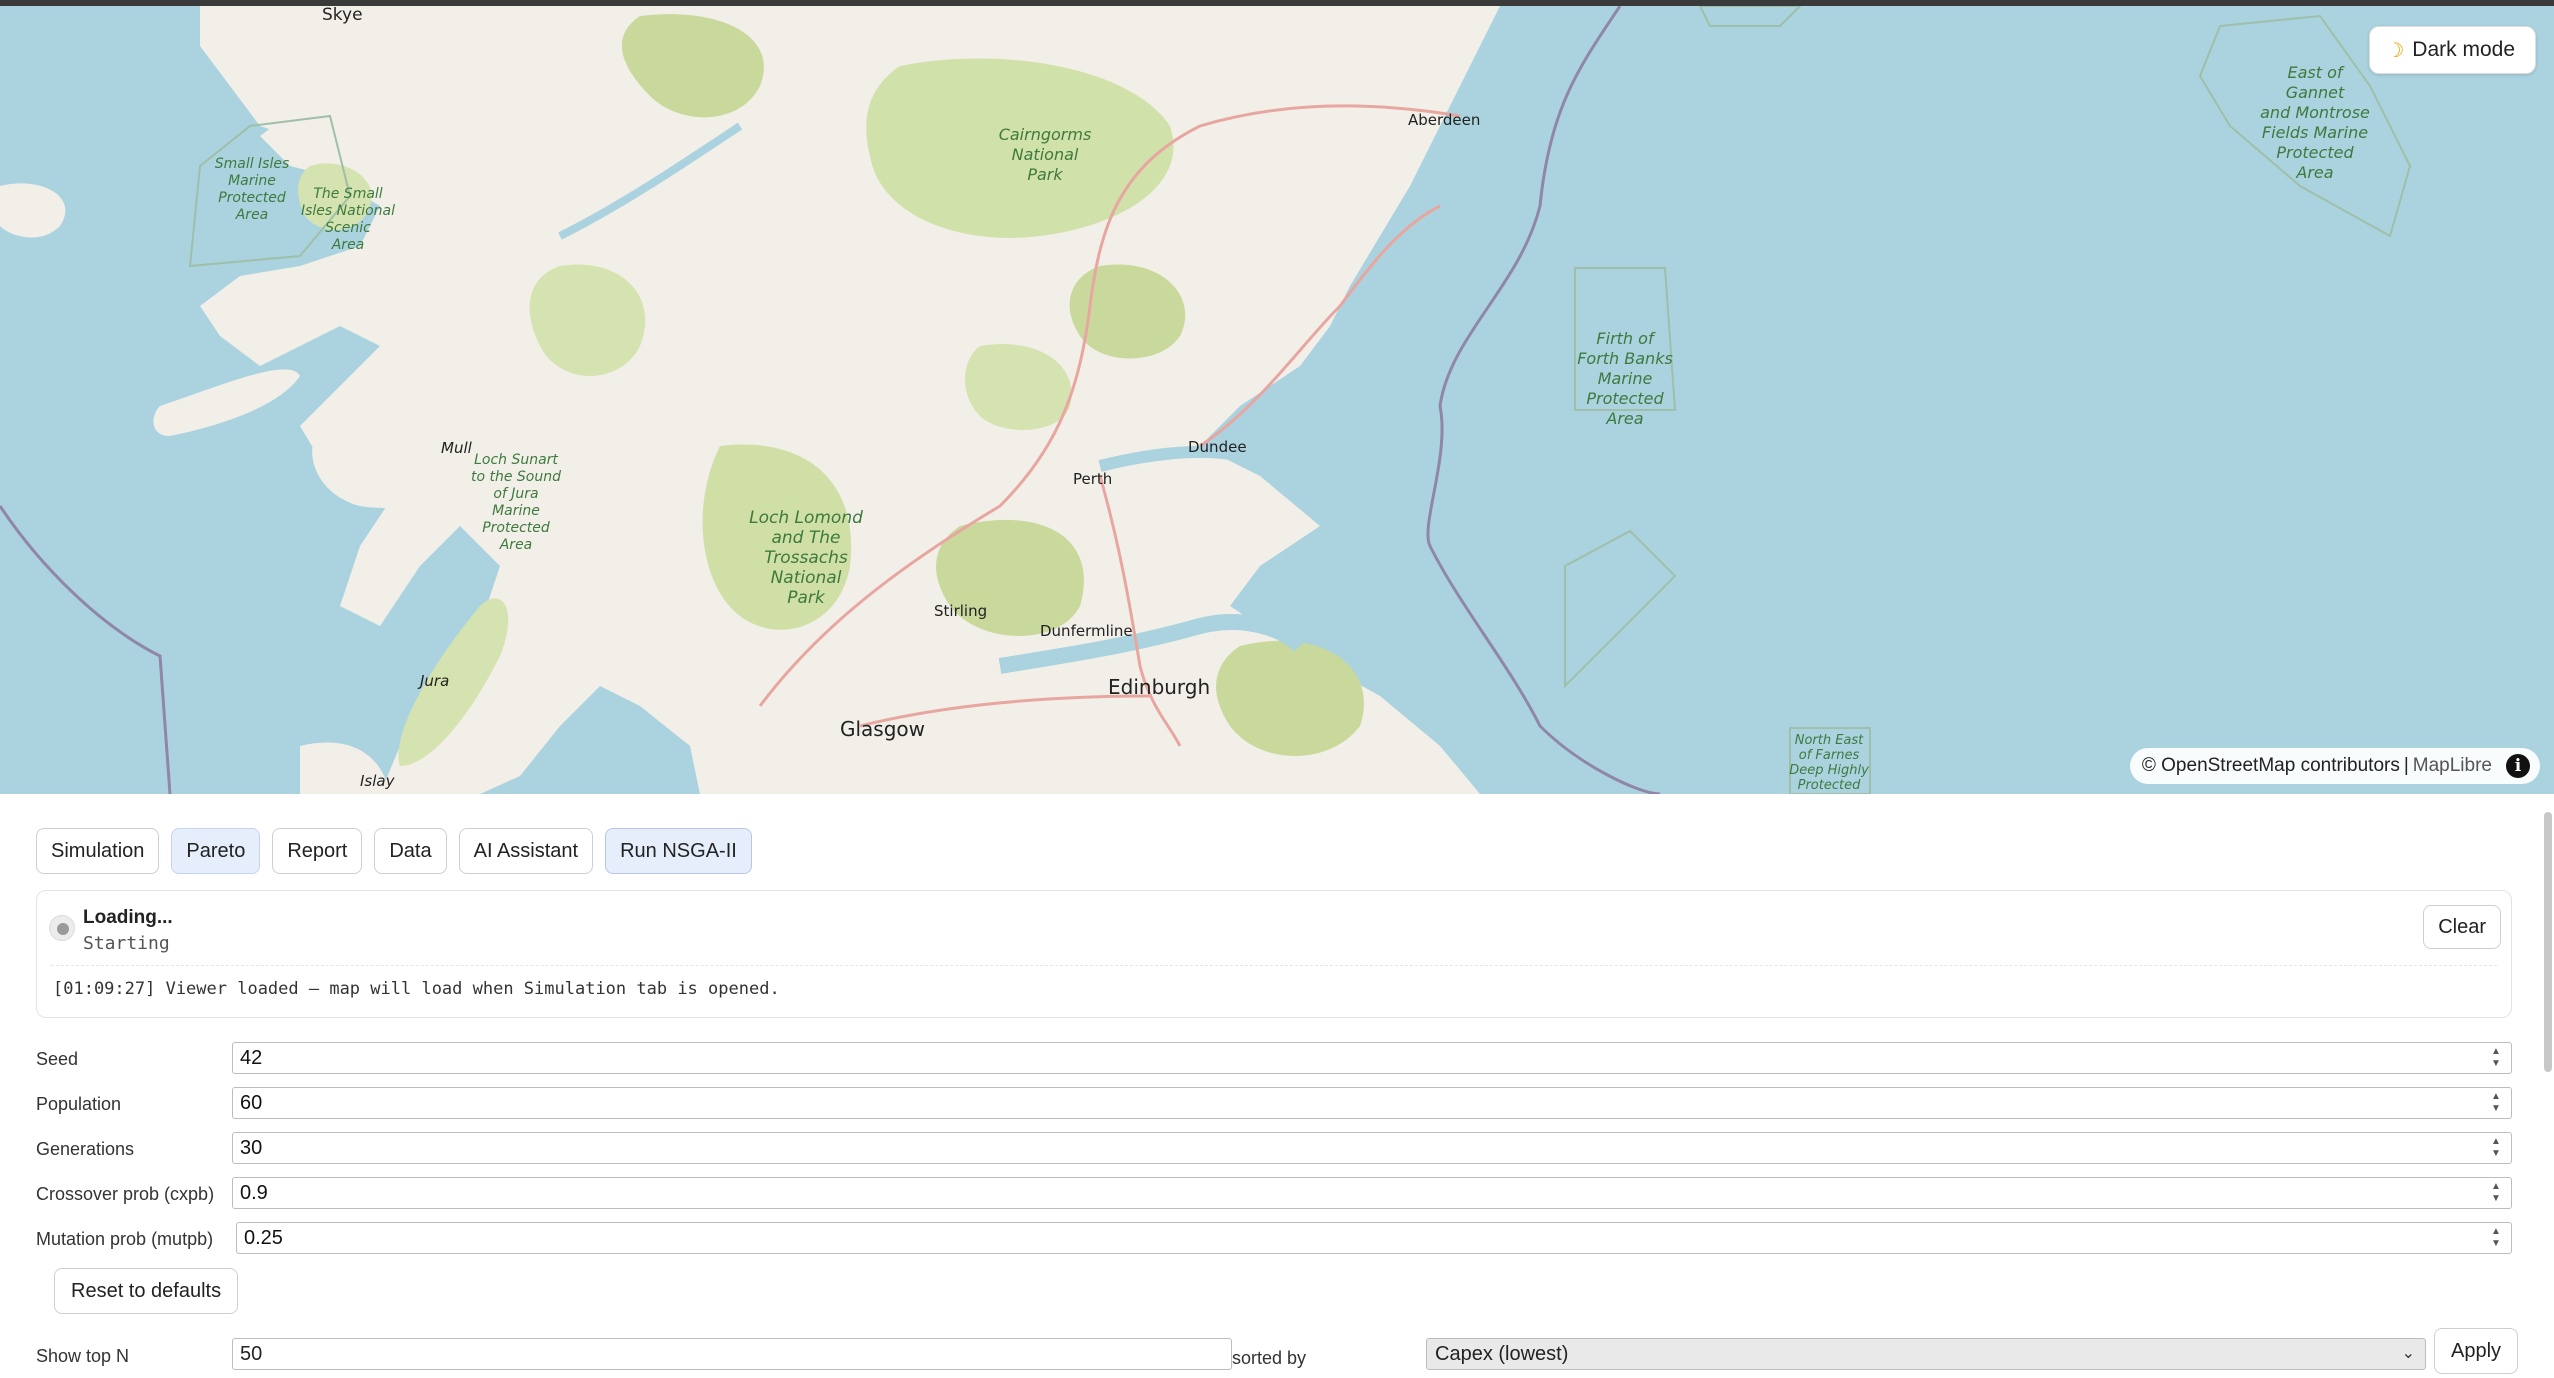 This screenshot has height=1378, width=2554. What do you see at coordinates (1217, 447) in the screenshot?
I see `label-dundee: Dundee` at bounding box center [1217, 447].